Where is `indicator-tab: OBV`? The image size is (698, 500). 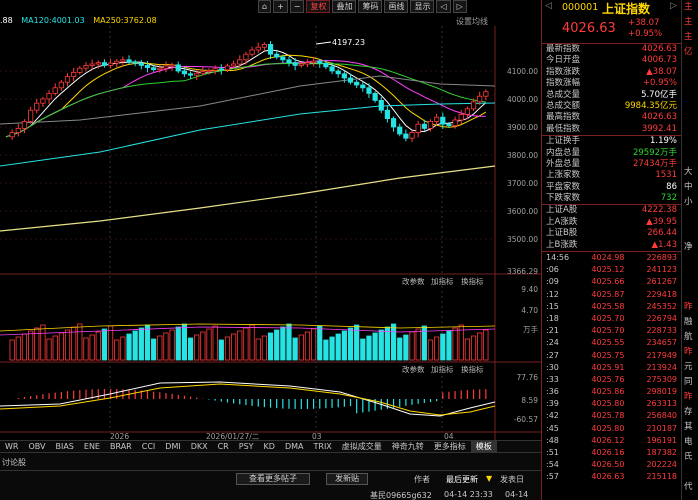 indicator-tab: OBV is located at coordinates (36, 446).